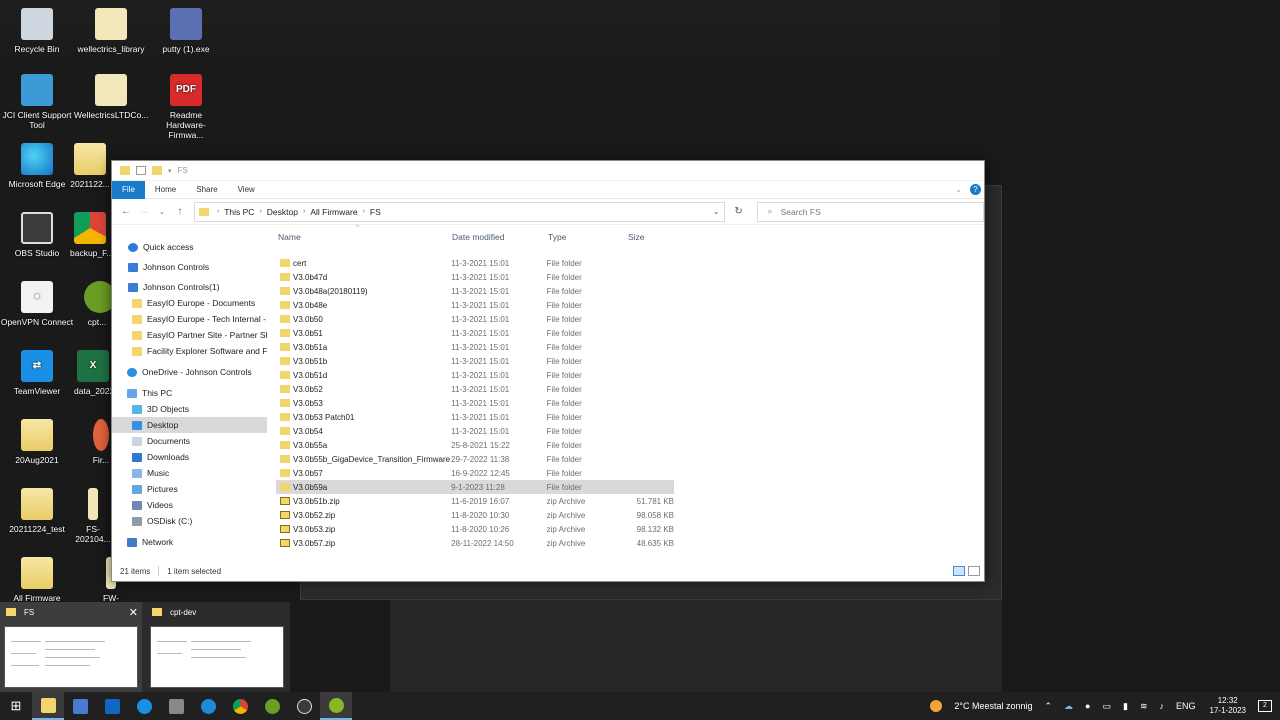  What do you see at coordinates (165, 190) in the screenshot?
I see `tab-home: Home` at bounding box center [165, 190].